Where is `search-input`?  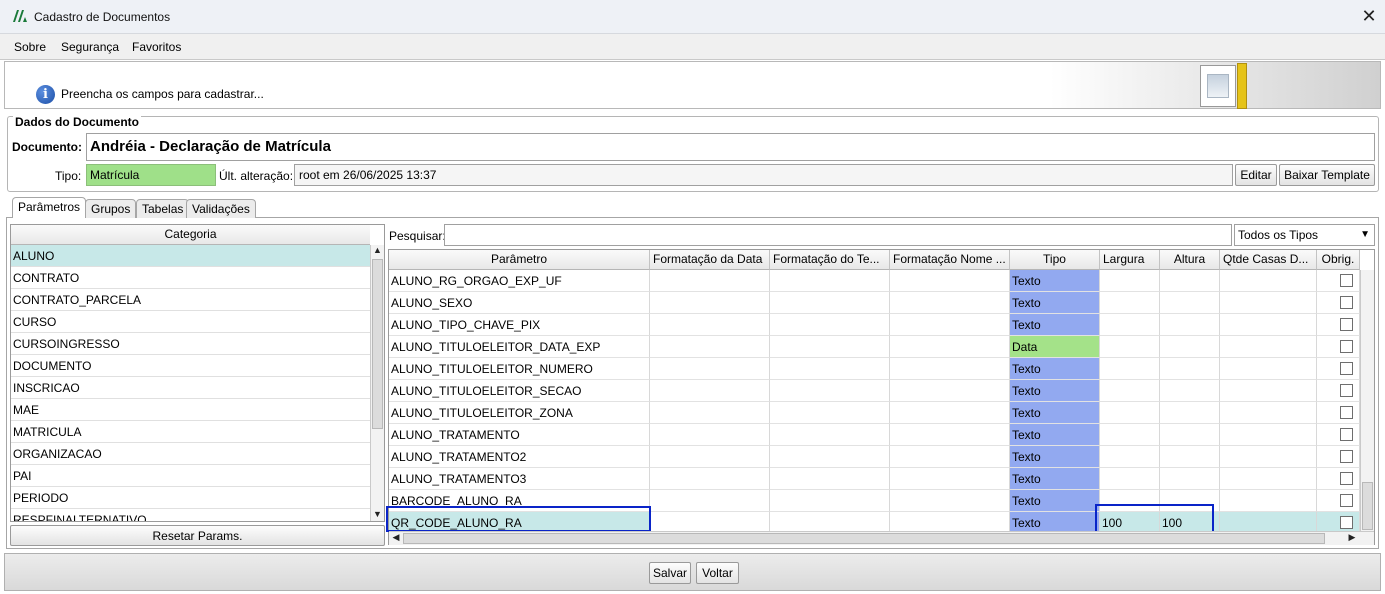
search-input is located at coordinates (838, 235).